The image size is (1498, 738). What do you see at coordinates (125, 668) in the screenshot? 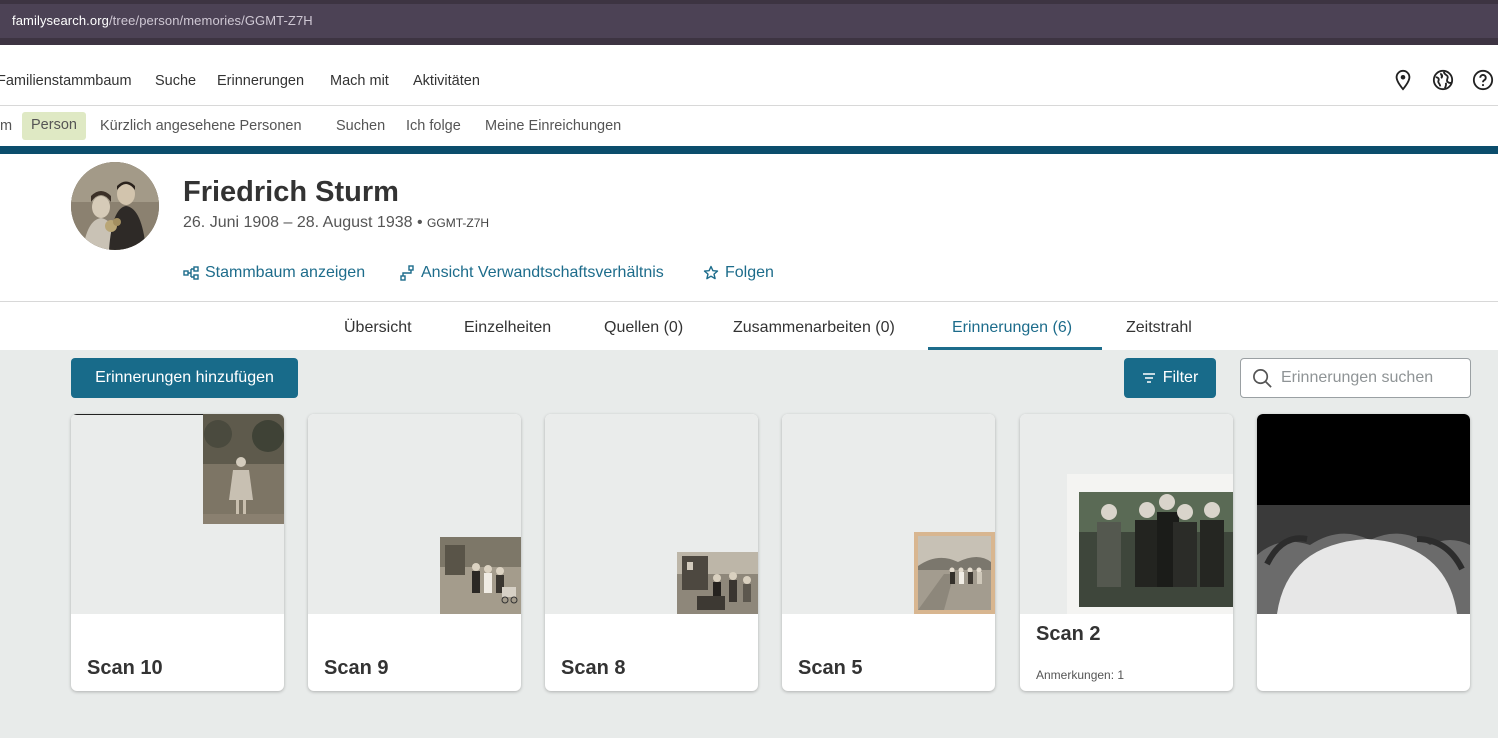
I see `memory-title: Scan 10` at bounding box center [125, 668].